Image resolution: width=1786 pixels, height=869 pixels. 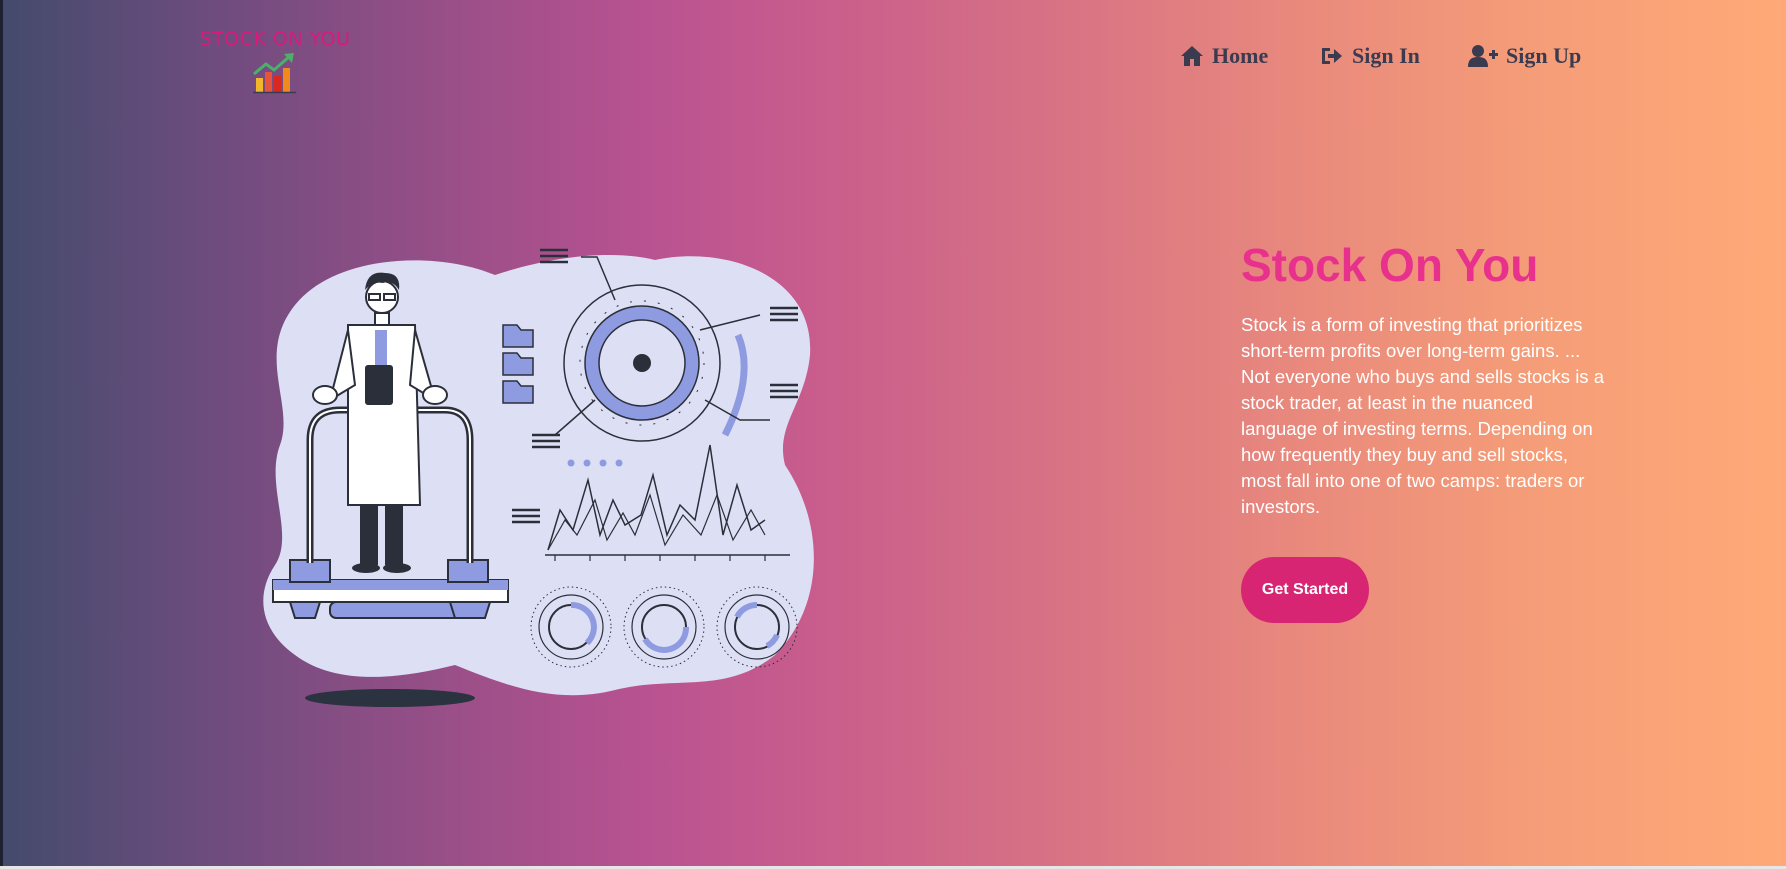 I want to click on nav-sign-in: Sign In, so click(x=1370, y=56).